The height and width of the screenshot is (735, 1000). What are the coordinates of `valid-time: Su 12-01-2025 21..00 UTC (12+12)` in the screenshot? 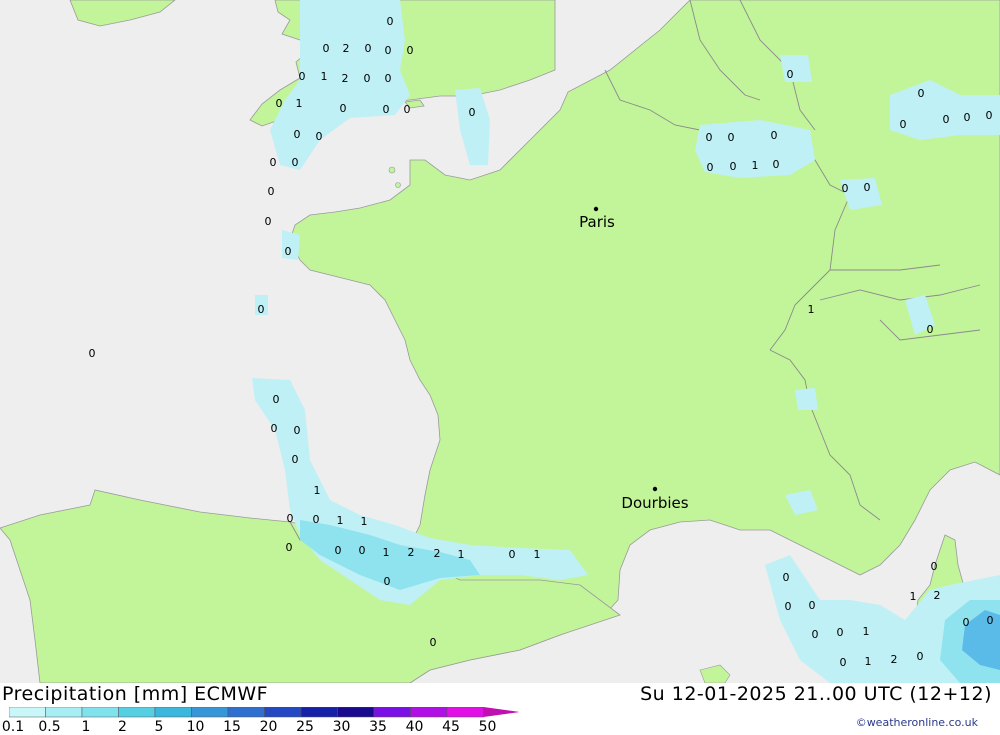 It's located at (816, 694).